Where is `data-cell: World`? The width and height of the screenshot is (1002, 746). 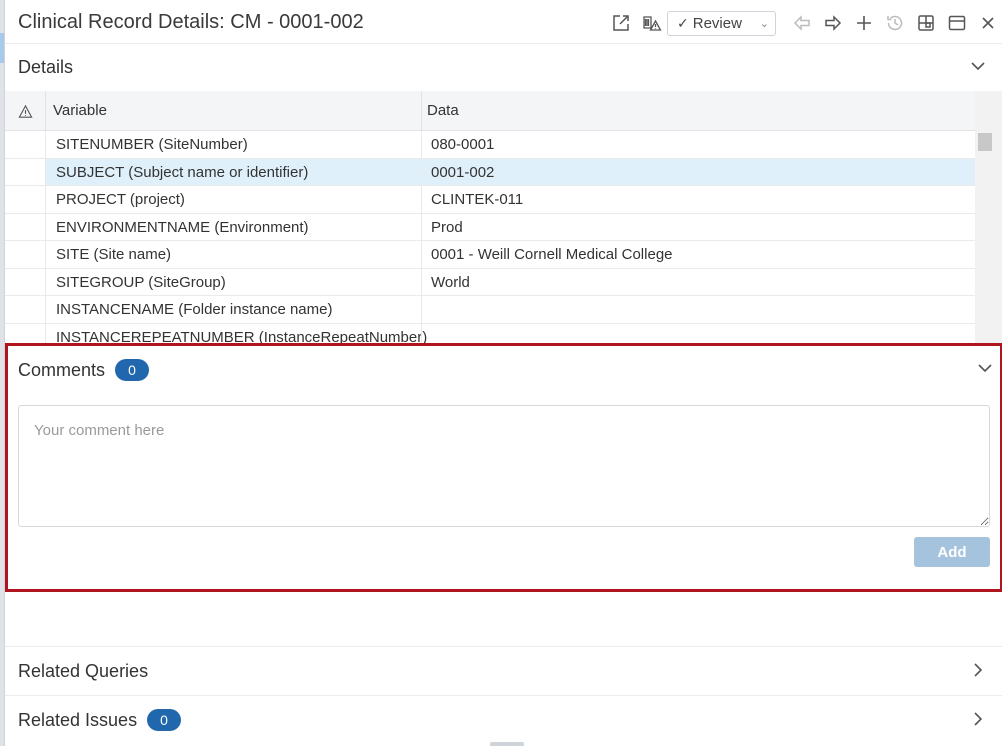
data-cell: World is located at coordinates (450, 282).